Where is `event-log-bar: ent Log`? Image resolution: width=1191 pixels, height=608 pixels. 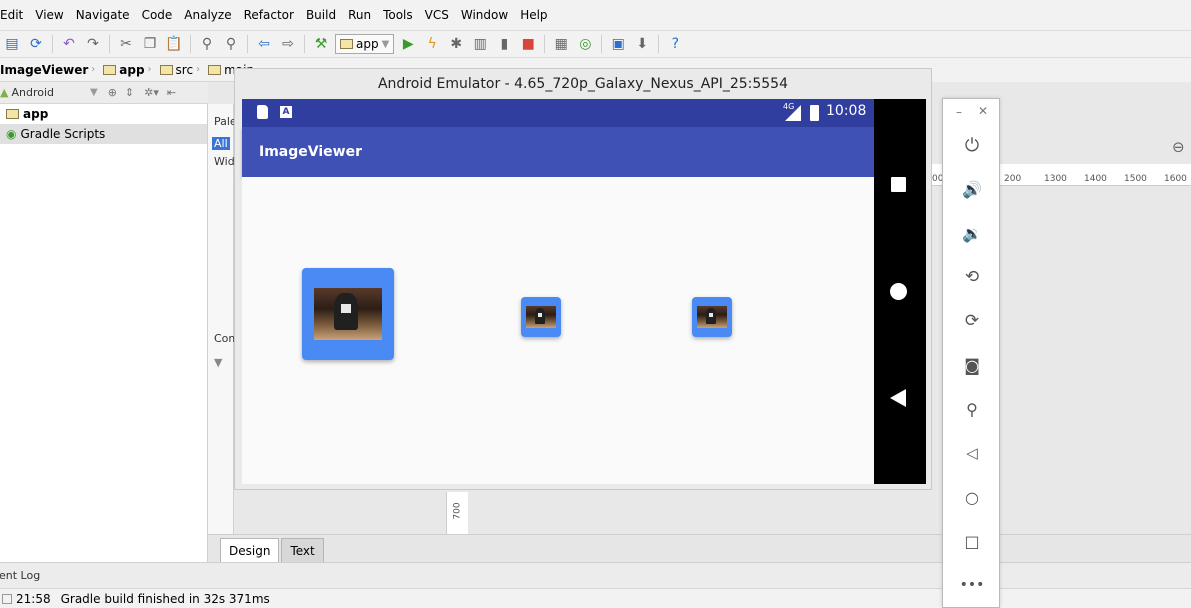 event-log-bar: ent Log is located at coordinates (595, 575).